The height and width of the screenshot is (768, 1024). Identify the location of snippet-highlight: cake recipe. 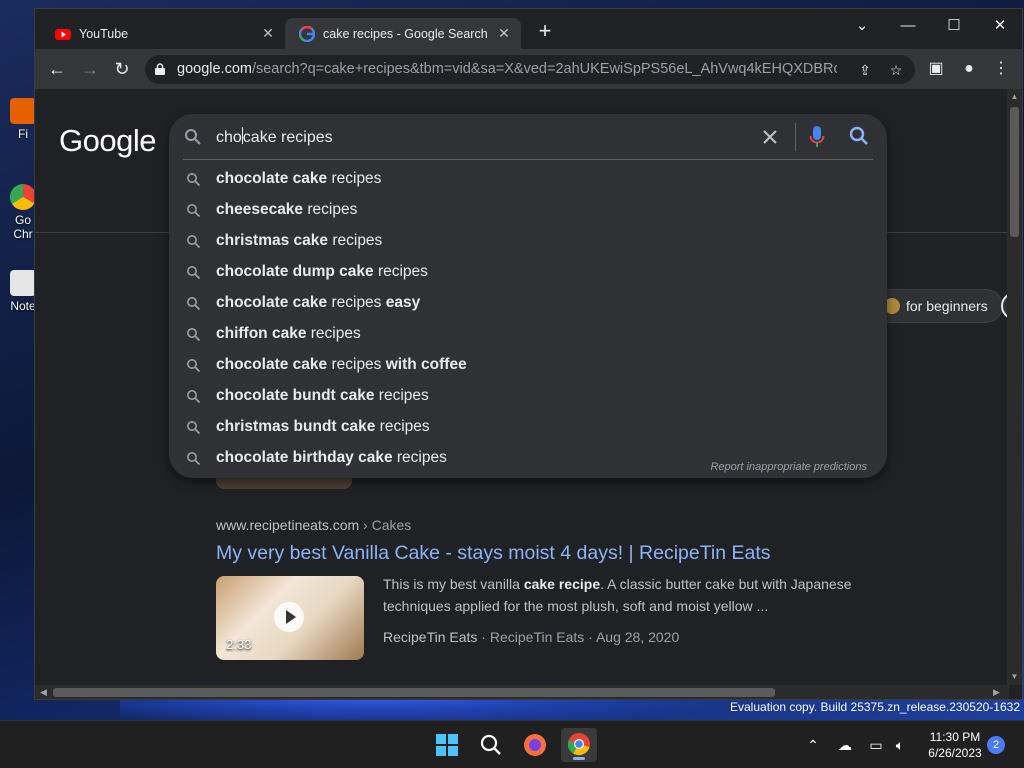
(562, 584).